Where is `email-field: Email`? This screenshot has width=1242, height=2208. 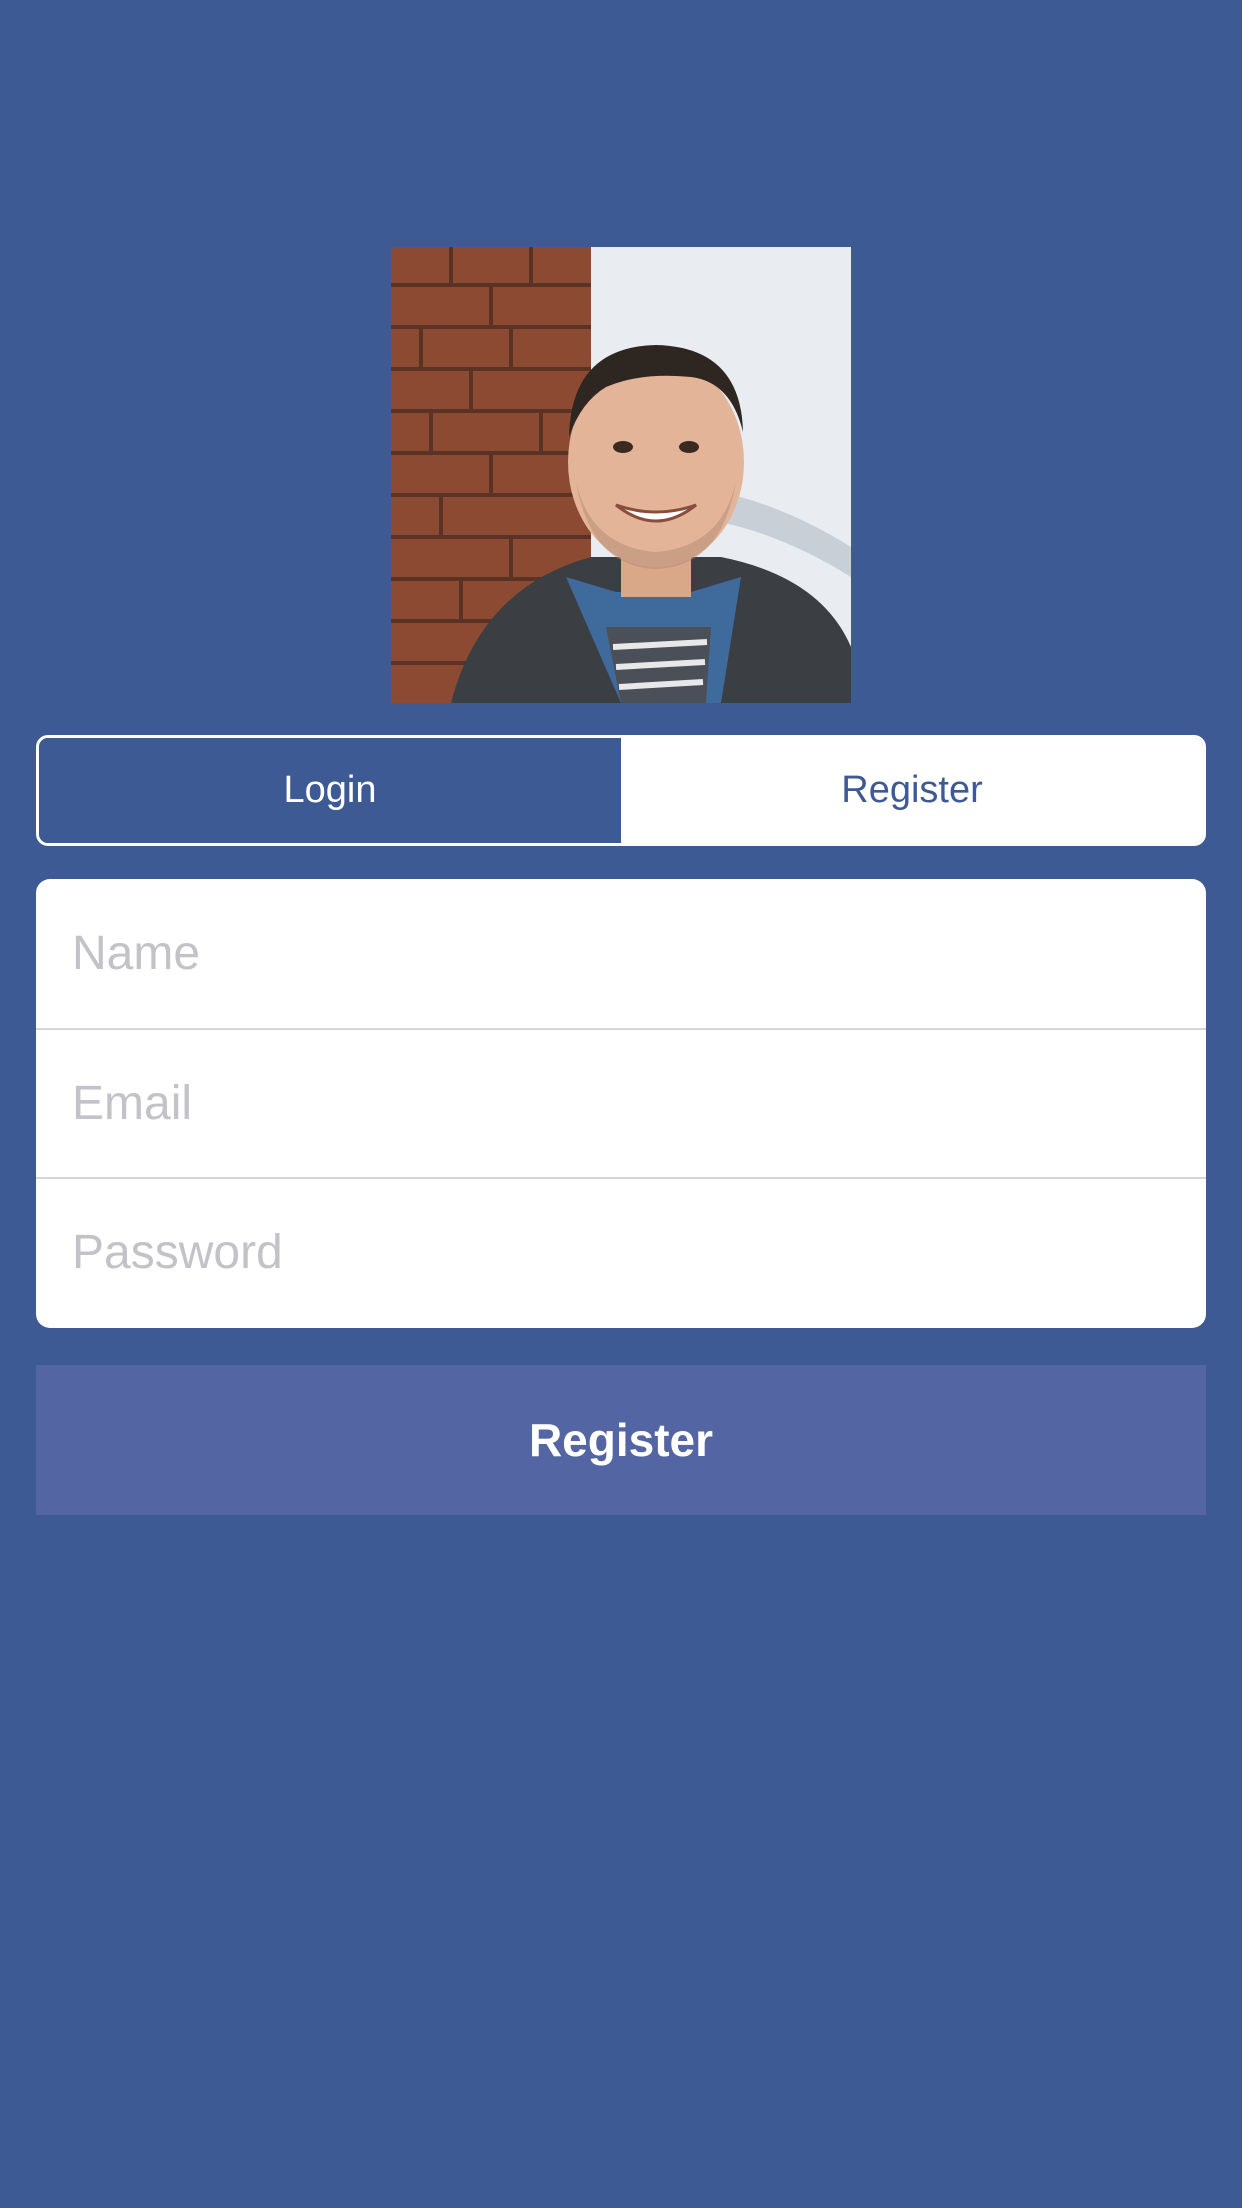
email-field: Email is located at coordinates (621, 1102).